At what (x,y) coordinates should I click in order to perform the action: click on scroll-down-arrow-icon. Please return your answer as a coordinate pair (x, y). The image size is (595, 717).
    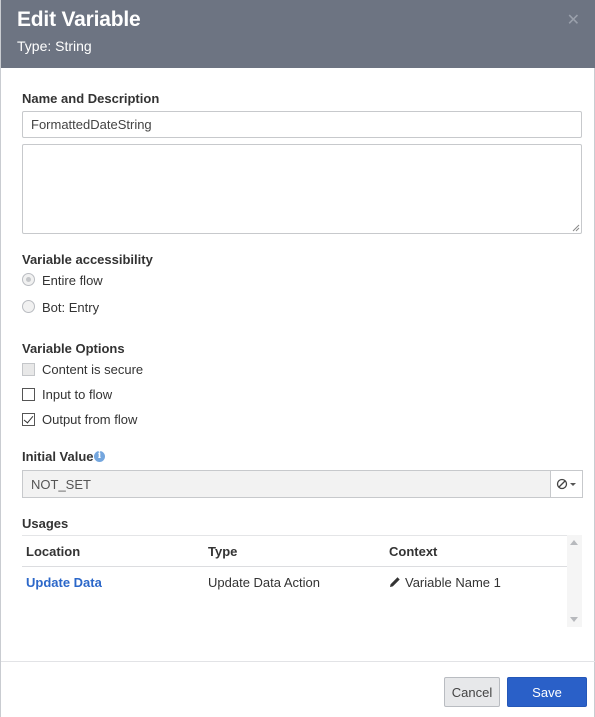
    Looking at the image, I should click on (574, 619).